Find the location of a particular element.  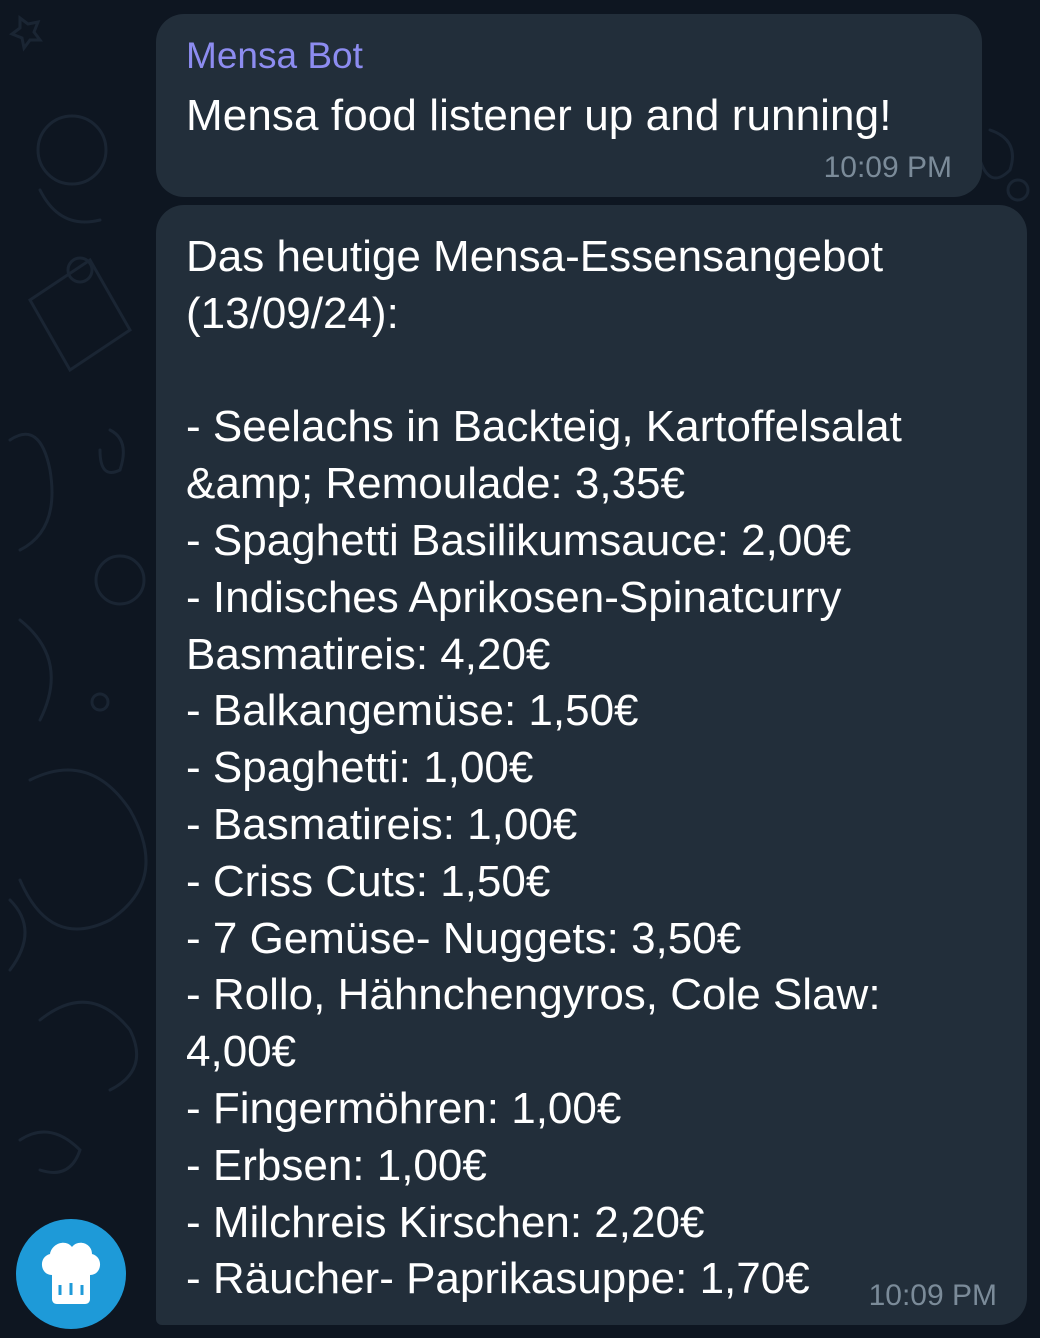

message-line: - Basmatireis: 1,00€ is located at coordinates (382, 824).